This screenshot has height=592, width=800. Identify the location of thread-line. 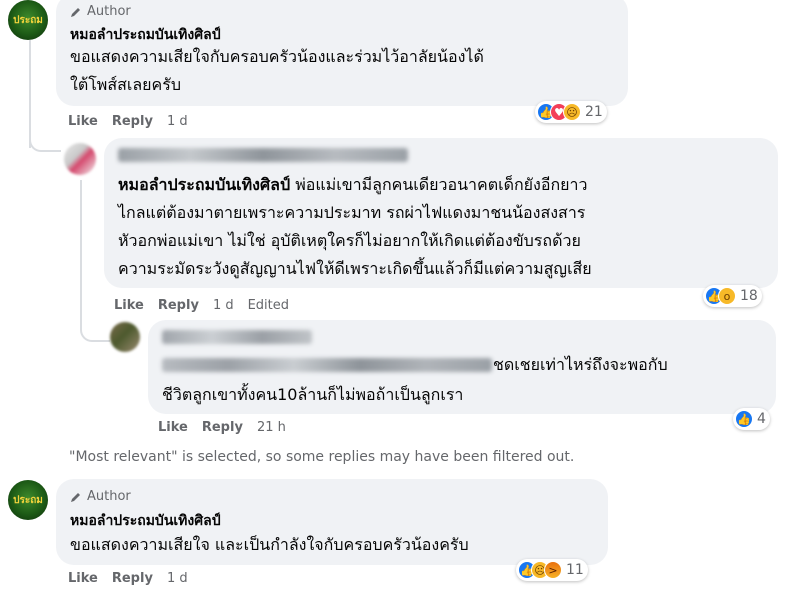
(81, 250).